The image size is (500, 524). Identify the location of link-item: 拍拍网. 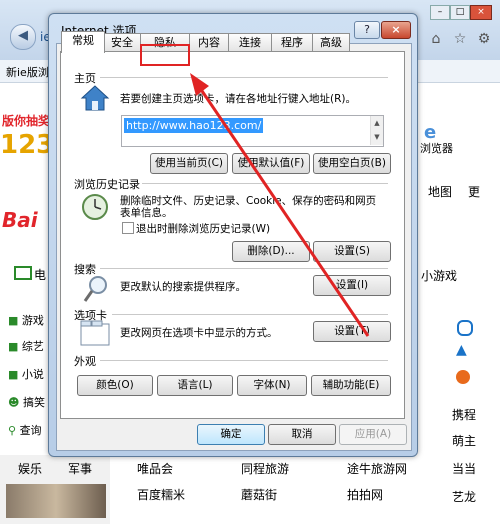
(365, 494).